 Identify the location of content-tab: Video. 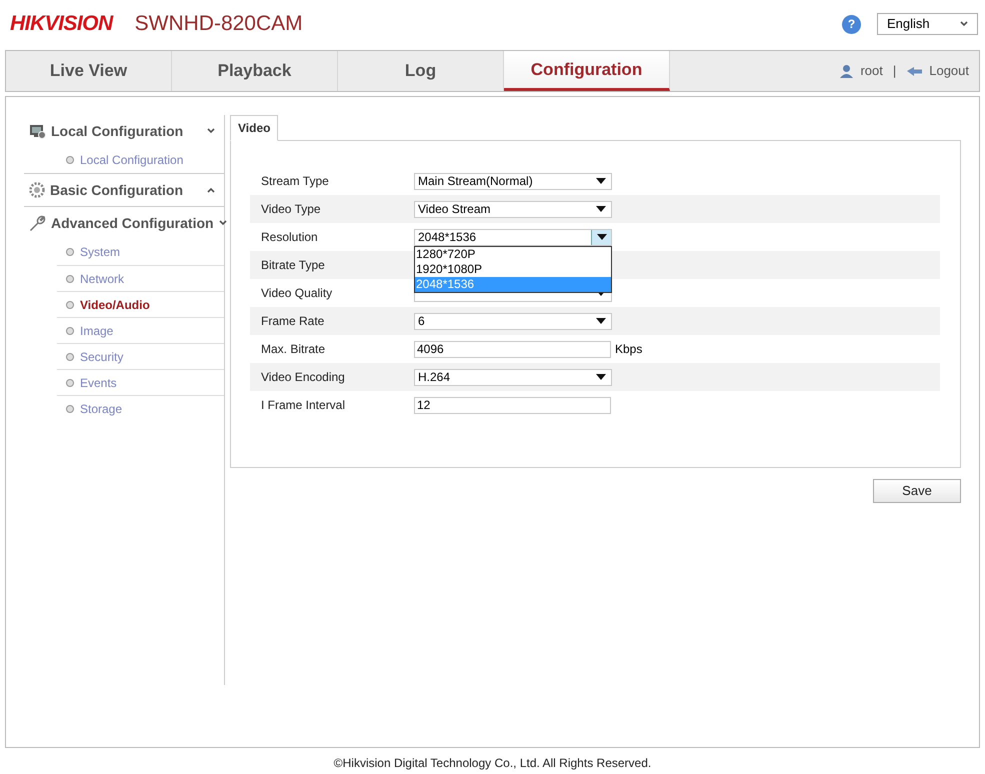
(254, 128).